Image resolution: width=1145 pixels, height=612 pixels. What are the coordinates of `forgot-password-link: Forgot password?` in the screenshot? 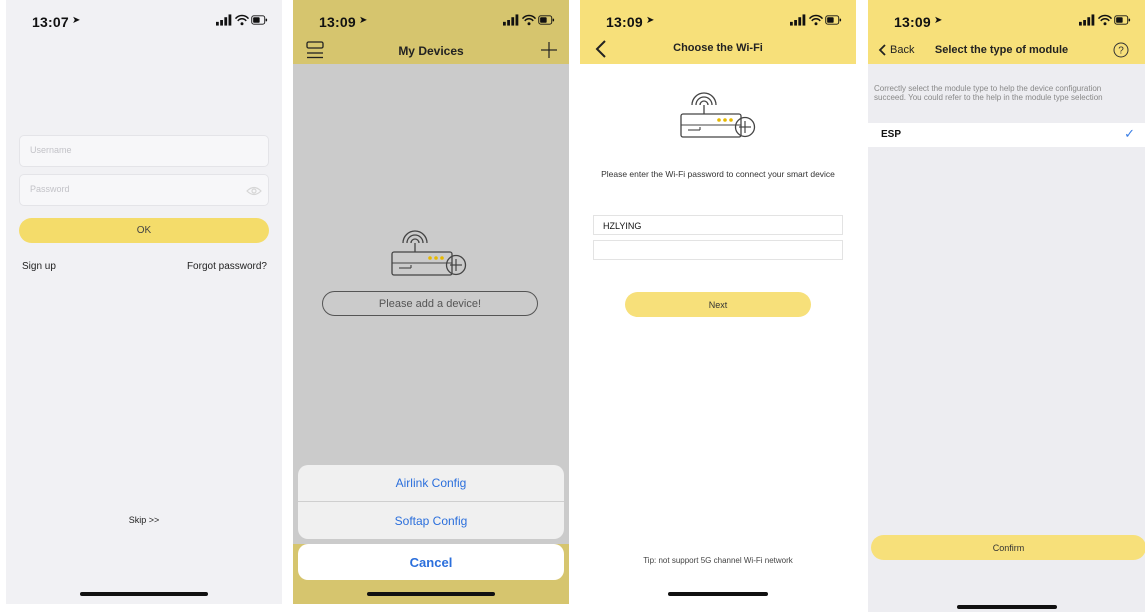 It's located at (227, 266).